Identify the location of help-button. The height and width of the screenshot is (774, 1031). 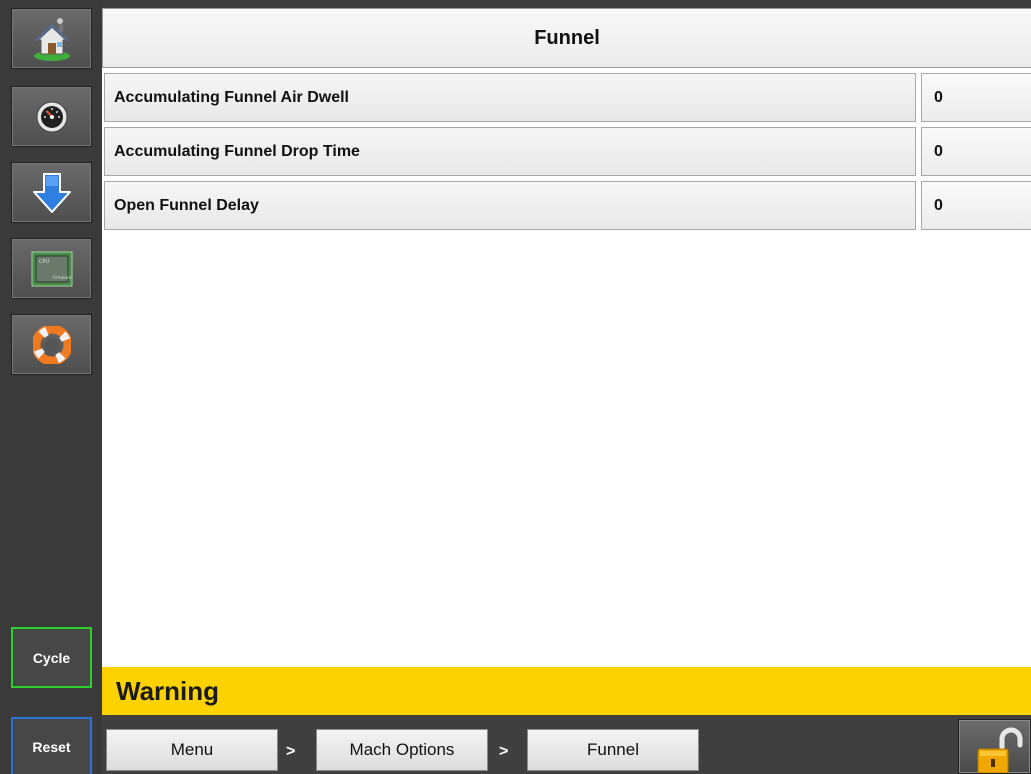
(51, 344).